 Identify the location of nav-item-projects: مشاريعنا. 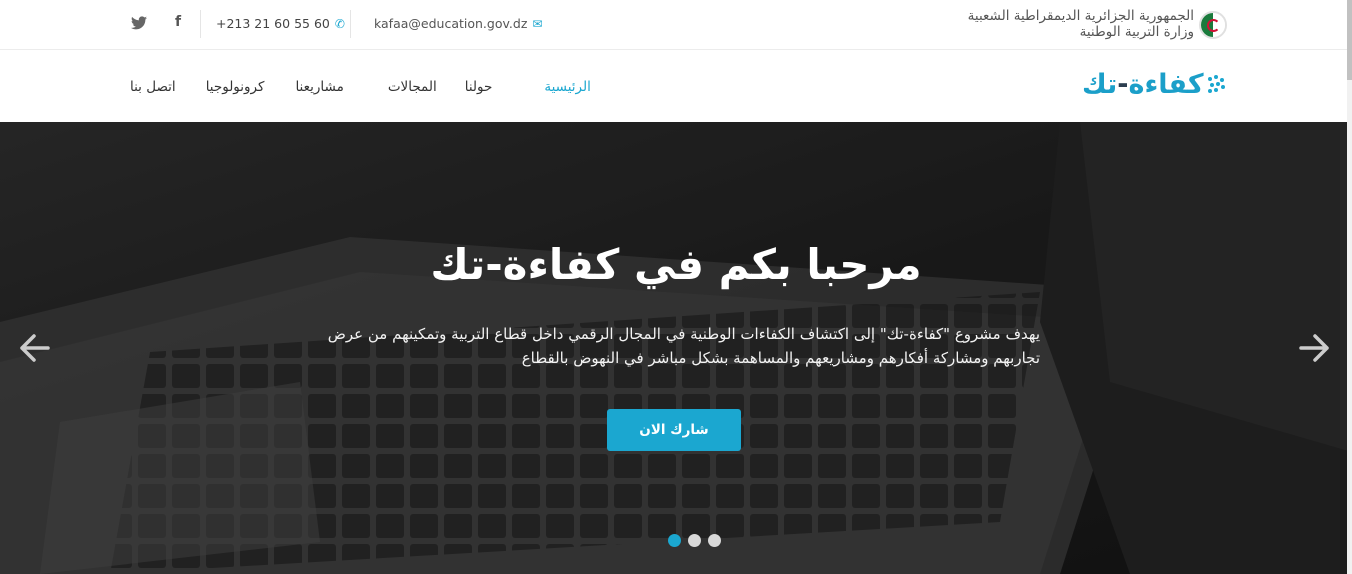
(319, 87).